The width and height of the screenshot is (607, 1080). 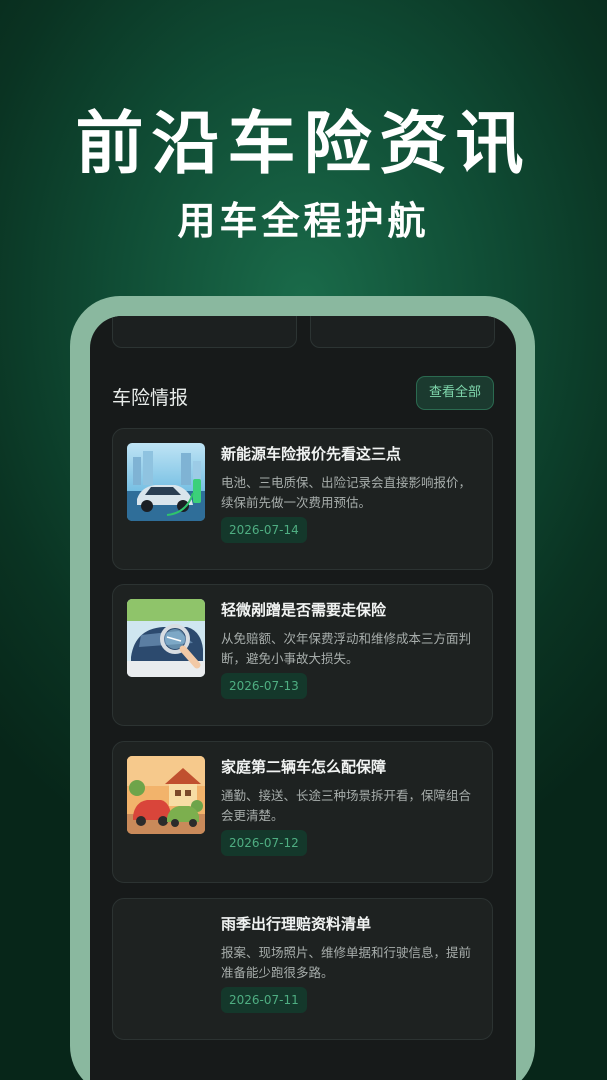 I want to click on car-scratch-inspection-image, so click(x=166, y=638).